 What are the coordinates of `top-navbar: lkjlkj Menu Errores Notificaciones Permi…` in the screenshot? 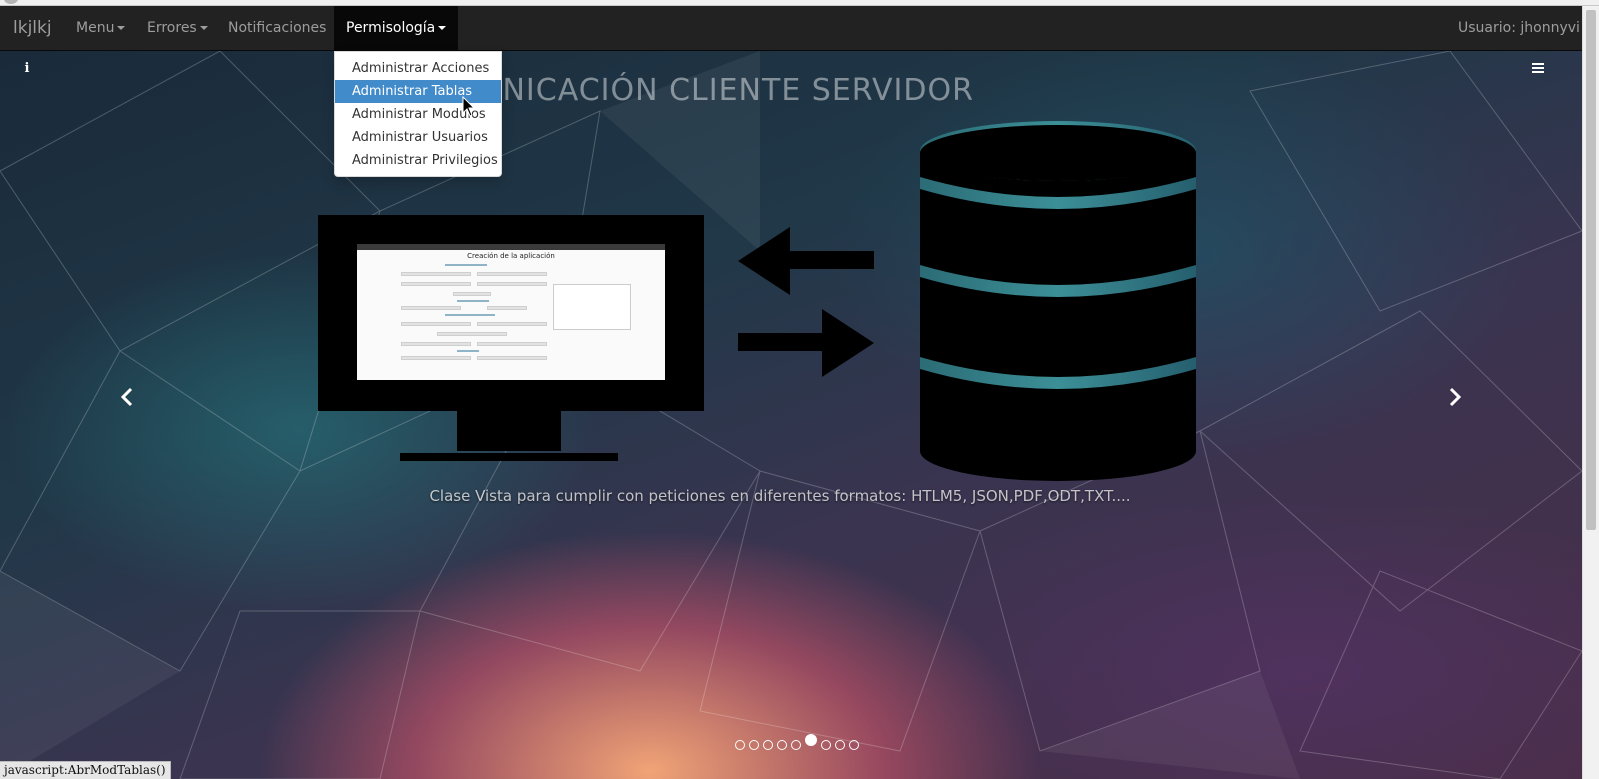 It's located at (795, 28).